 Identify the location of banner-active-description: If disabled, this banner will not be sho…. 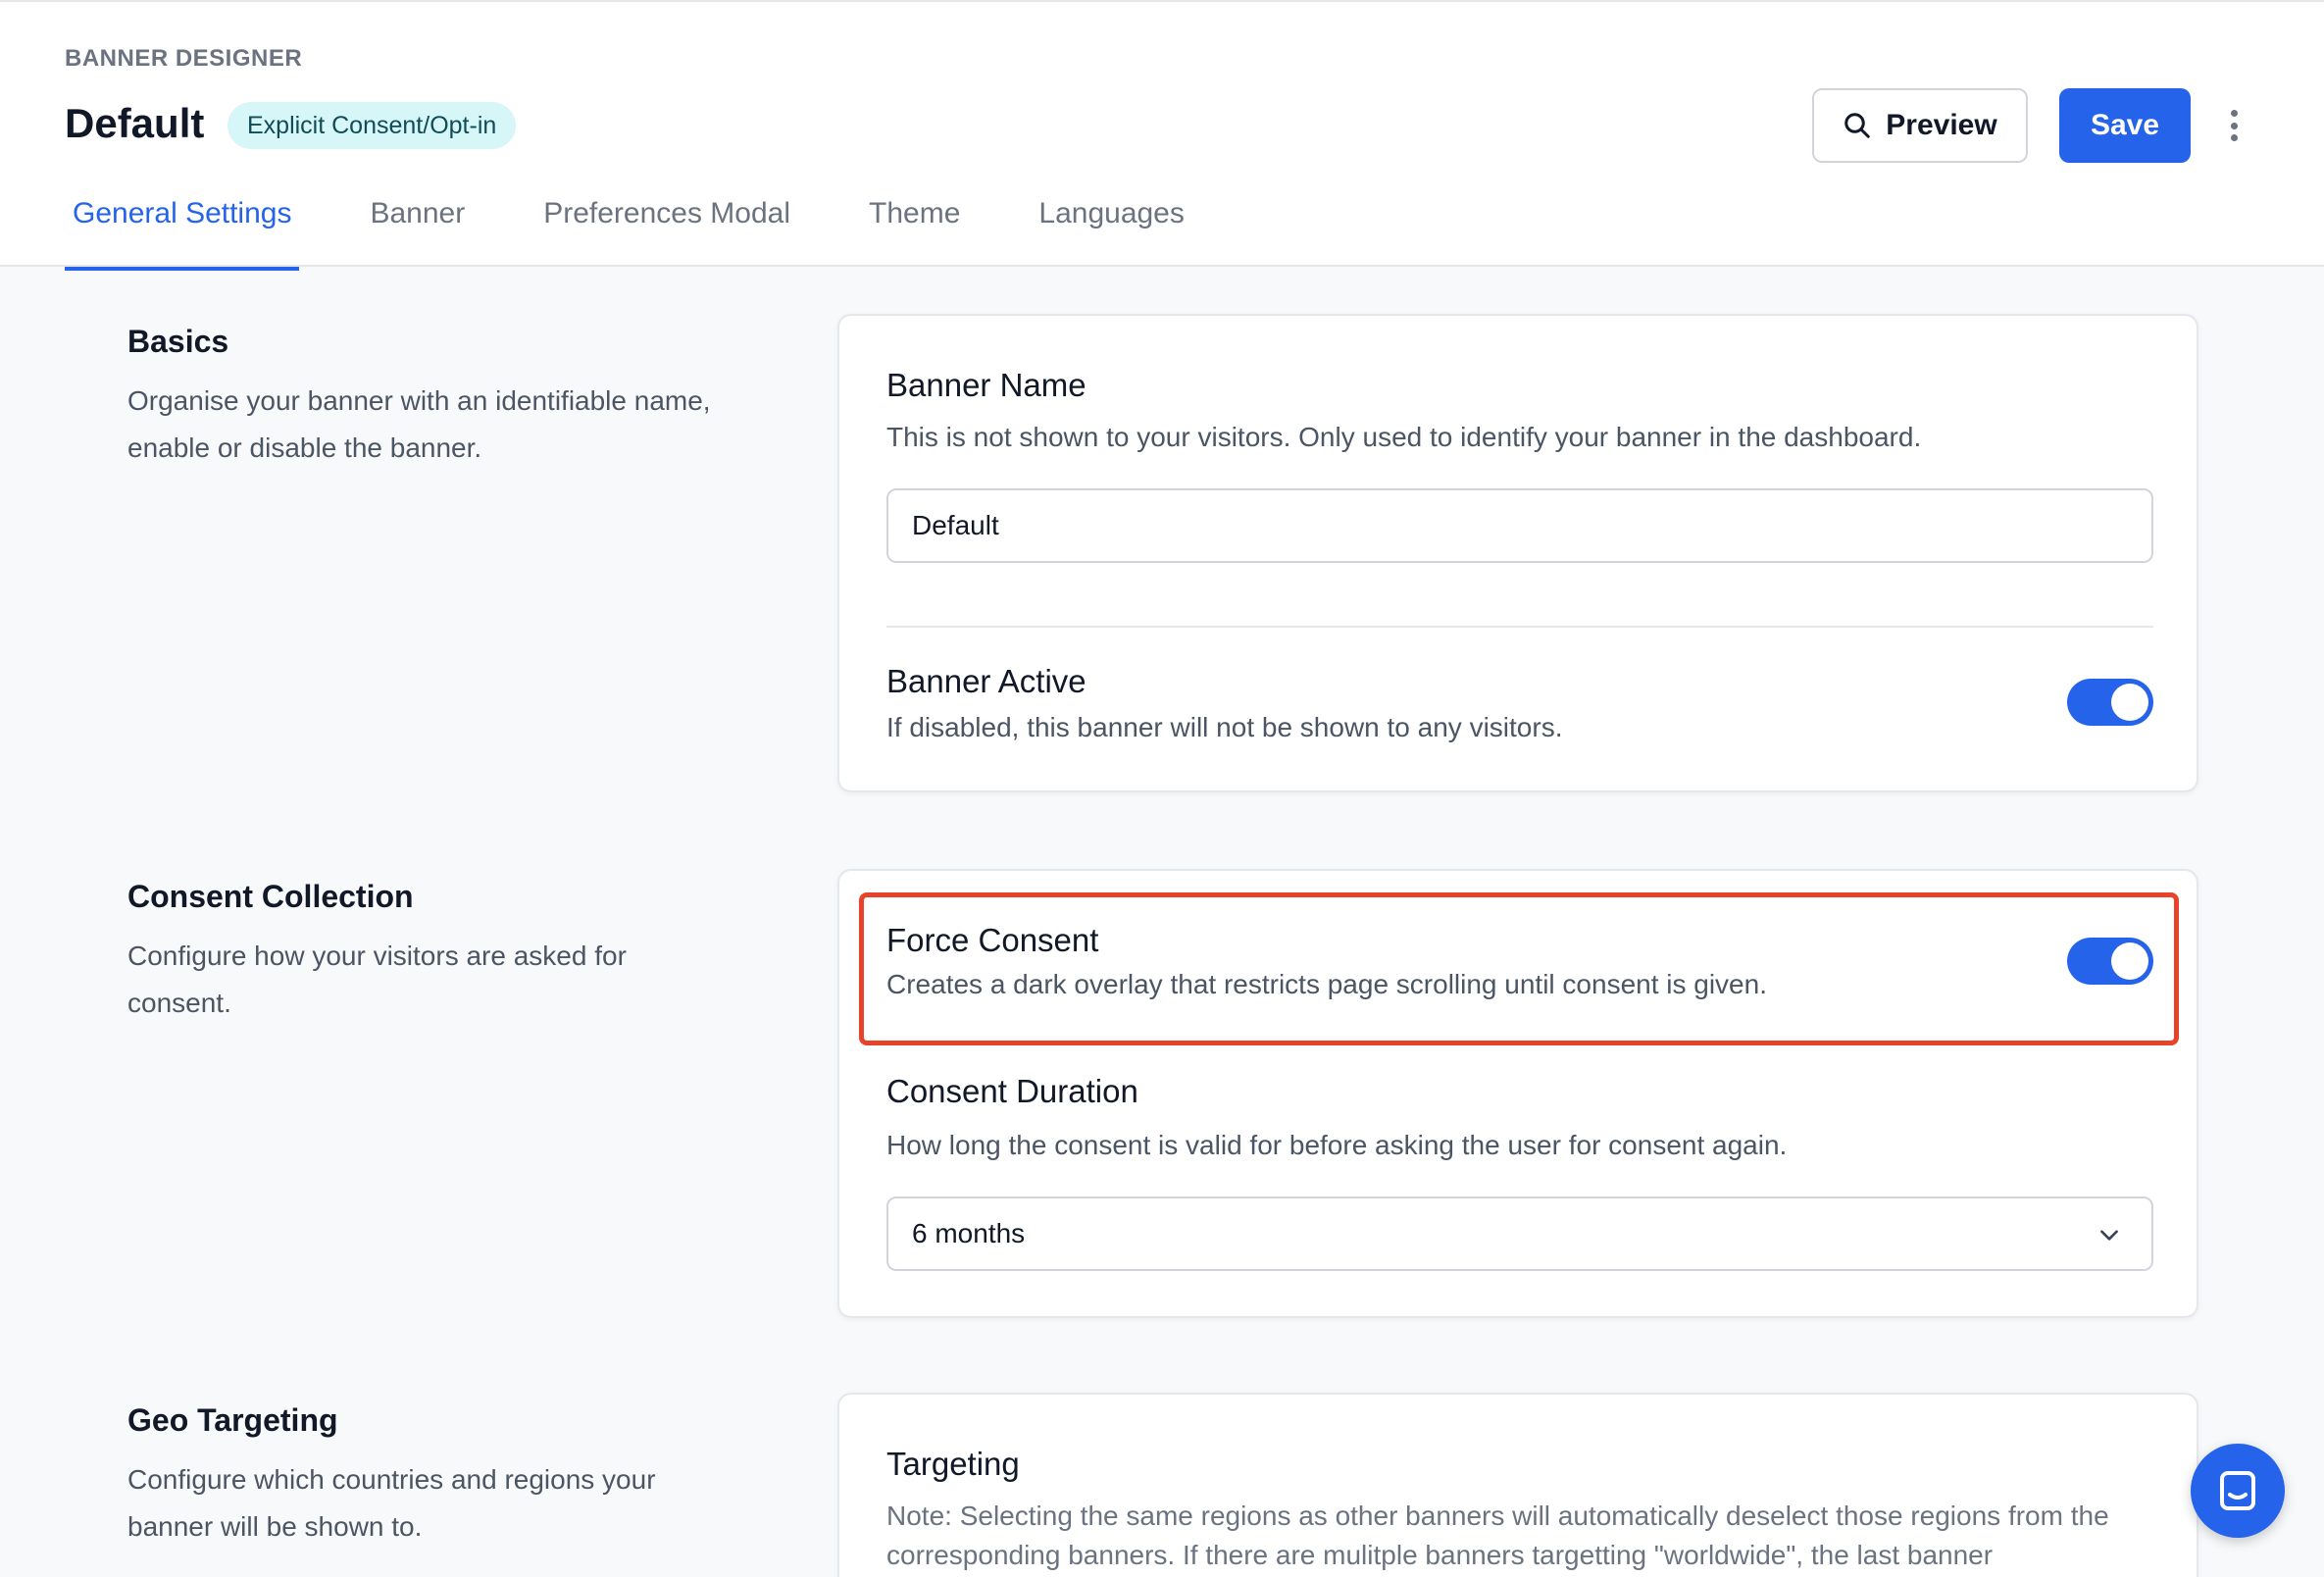
(1224, 727).